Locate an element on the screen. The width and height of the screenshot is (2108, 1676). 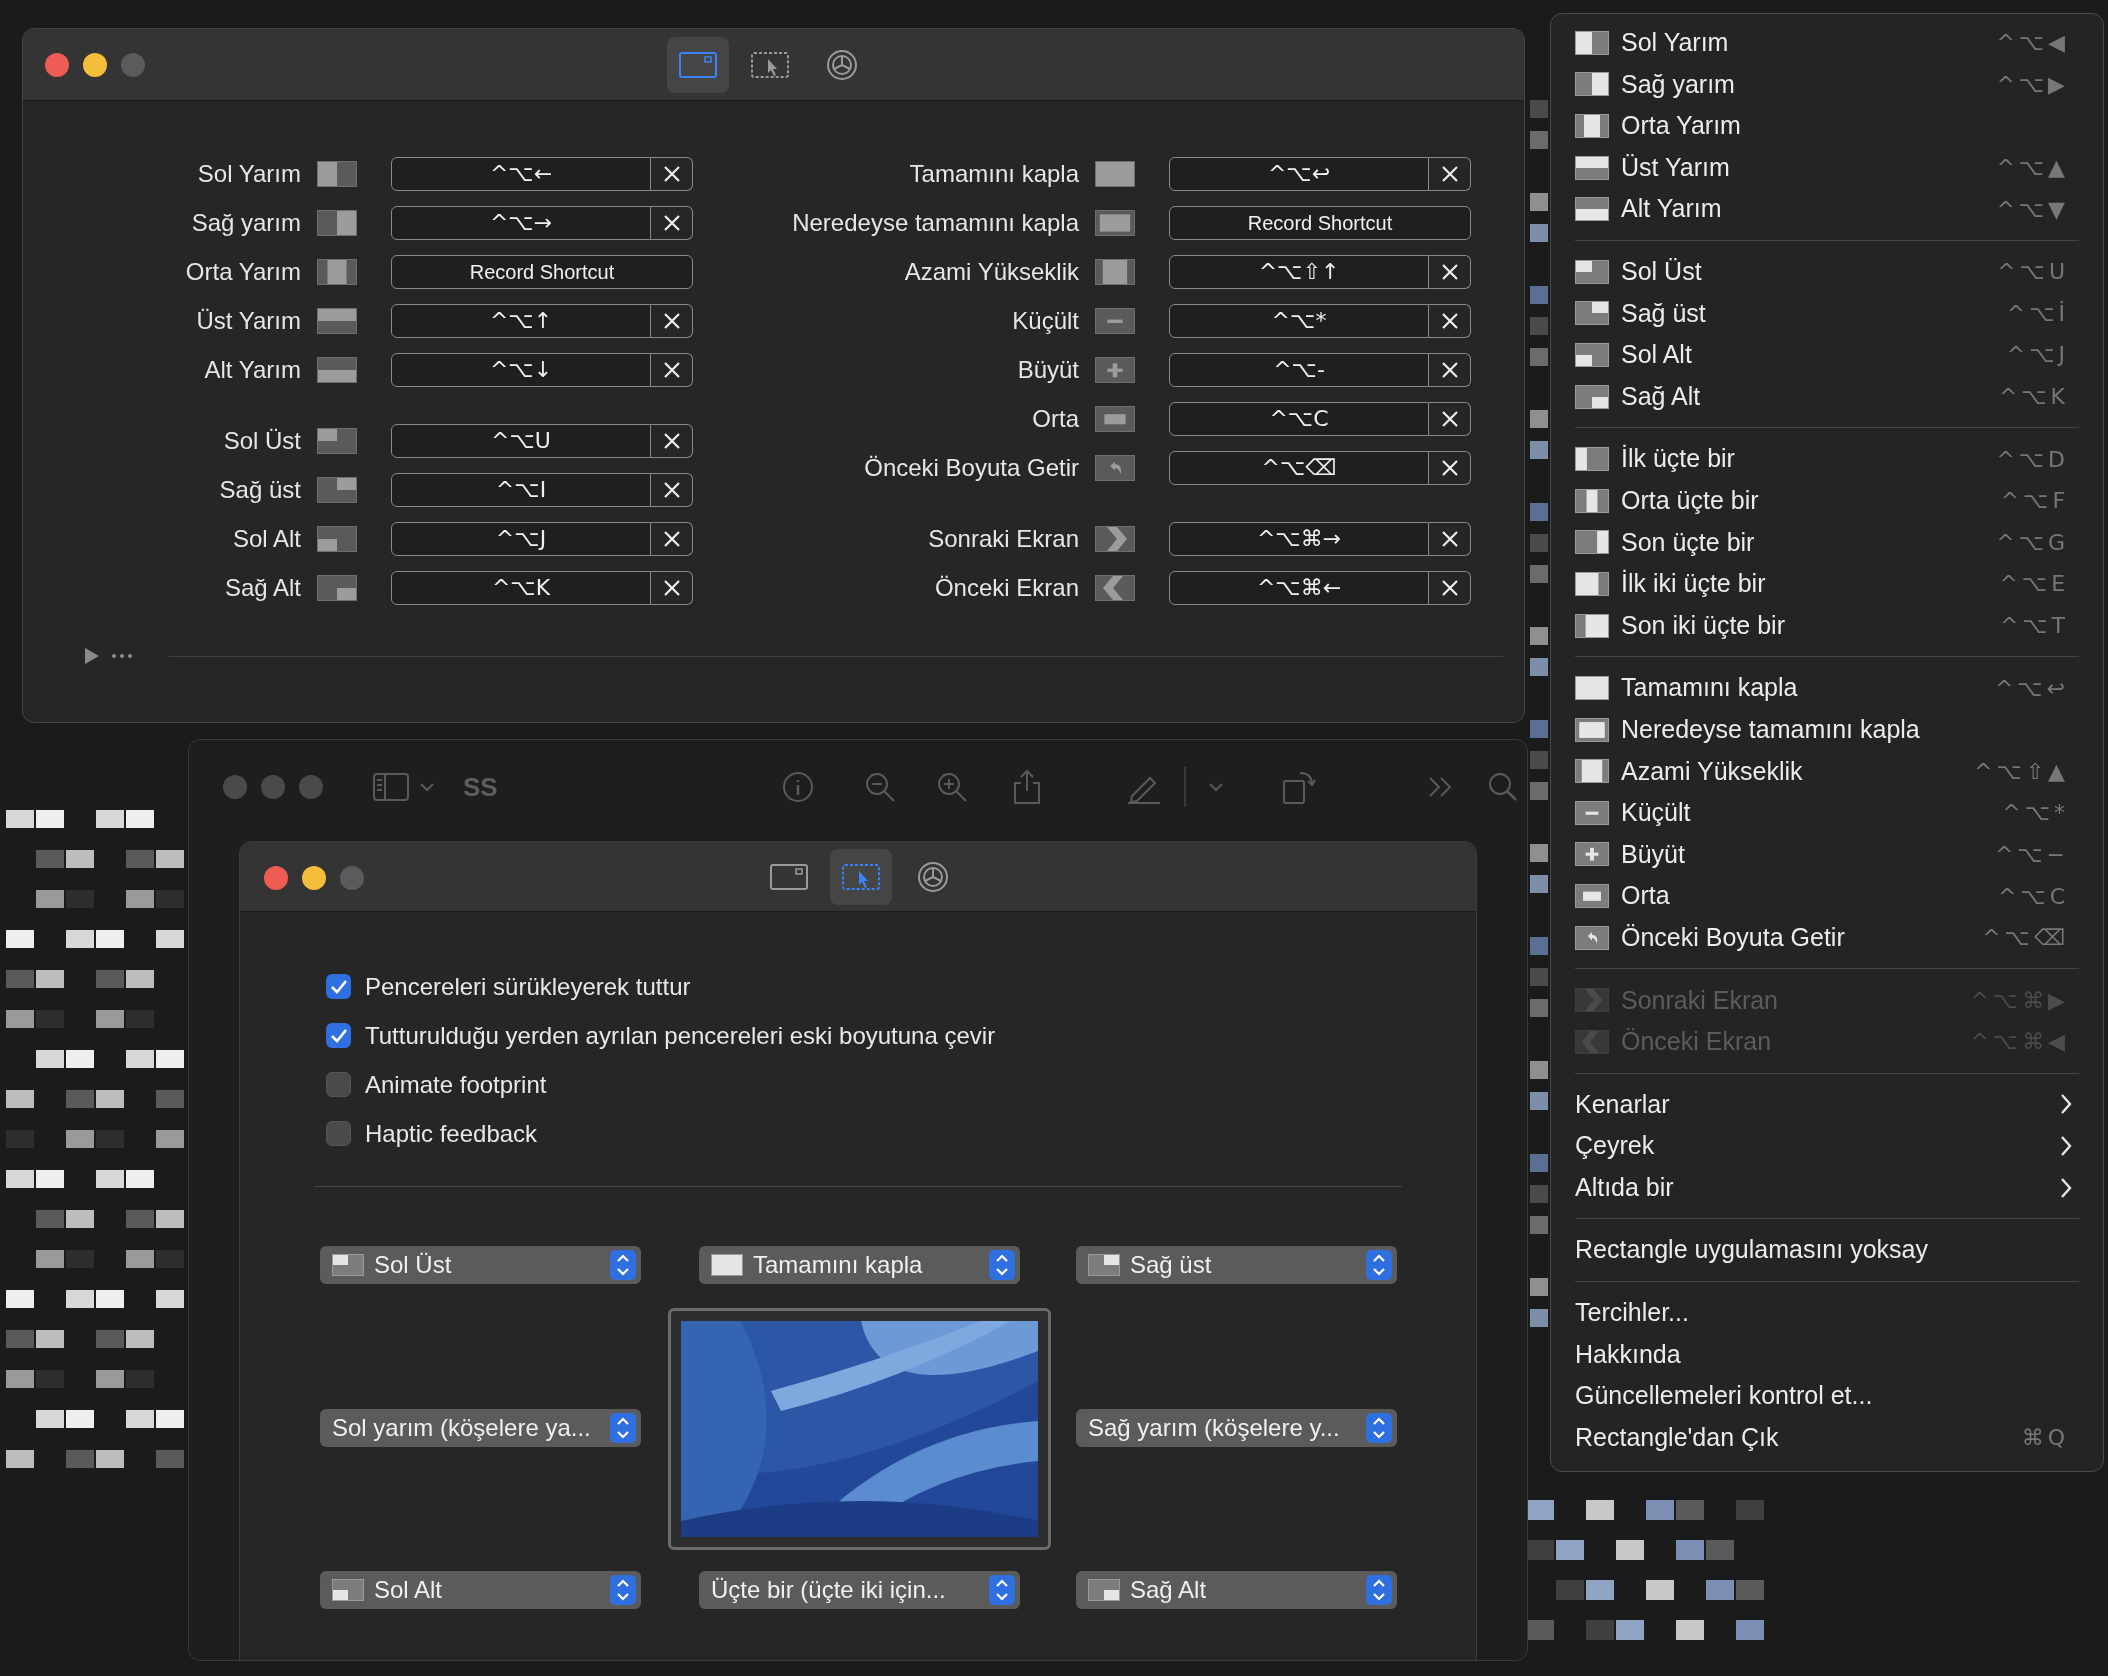
menu-item: Büyüt ^⌥− is located at coordinates (1827, 854).